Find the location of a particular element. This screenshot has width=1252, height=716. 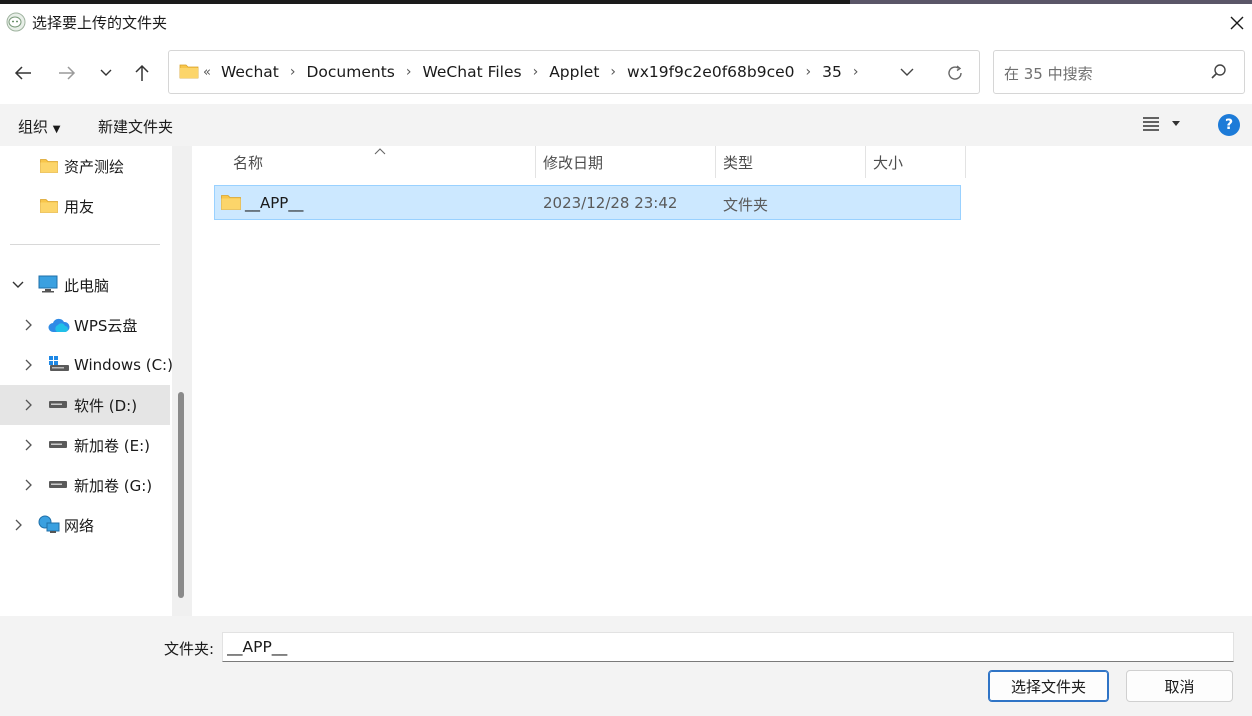

scrollbar-thumb is located at coordinates (181, 495).